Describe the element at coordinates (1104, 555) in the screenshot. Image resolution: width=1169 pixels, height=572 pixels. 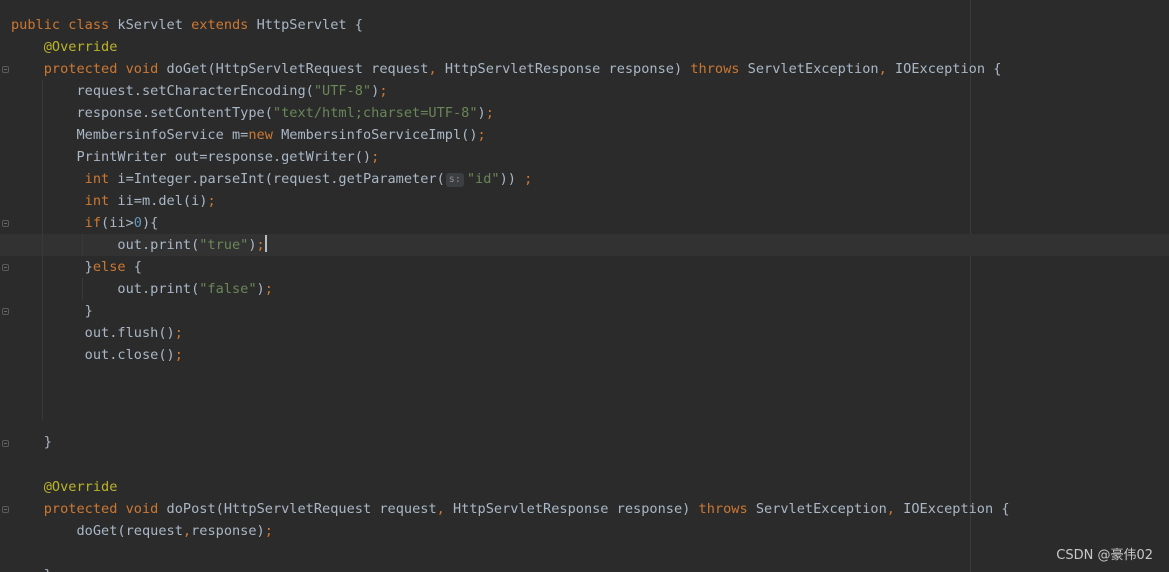
I see `watermark: CSDN @豪伟02` at that location.